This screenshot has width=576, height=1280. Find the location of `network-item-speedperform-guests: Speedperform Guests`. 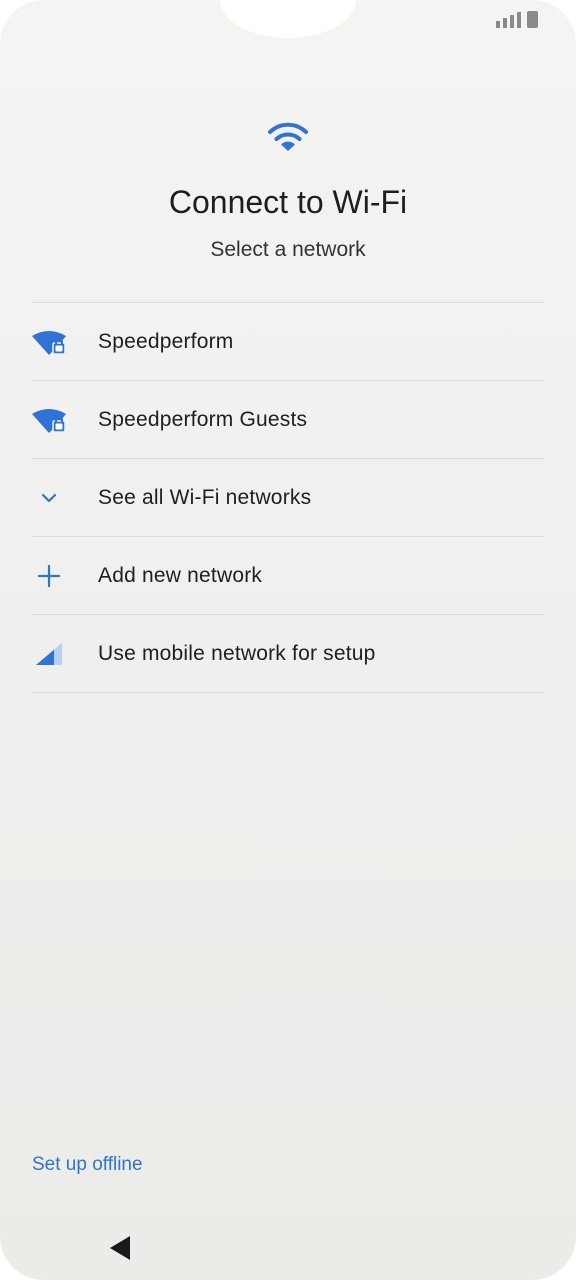

network-item-speedperform-guests: Speedperform Guests is located at coordinates (288, 420).